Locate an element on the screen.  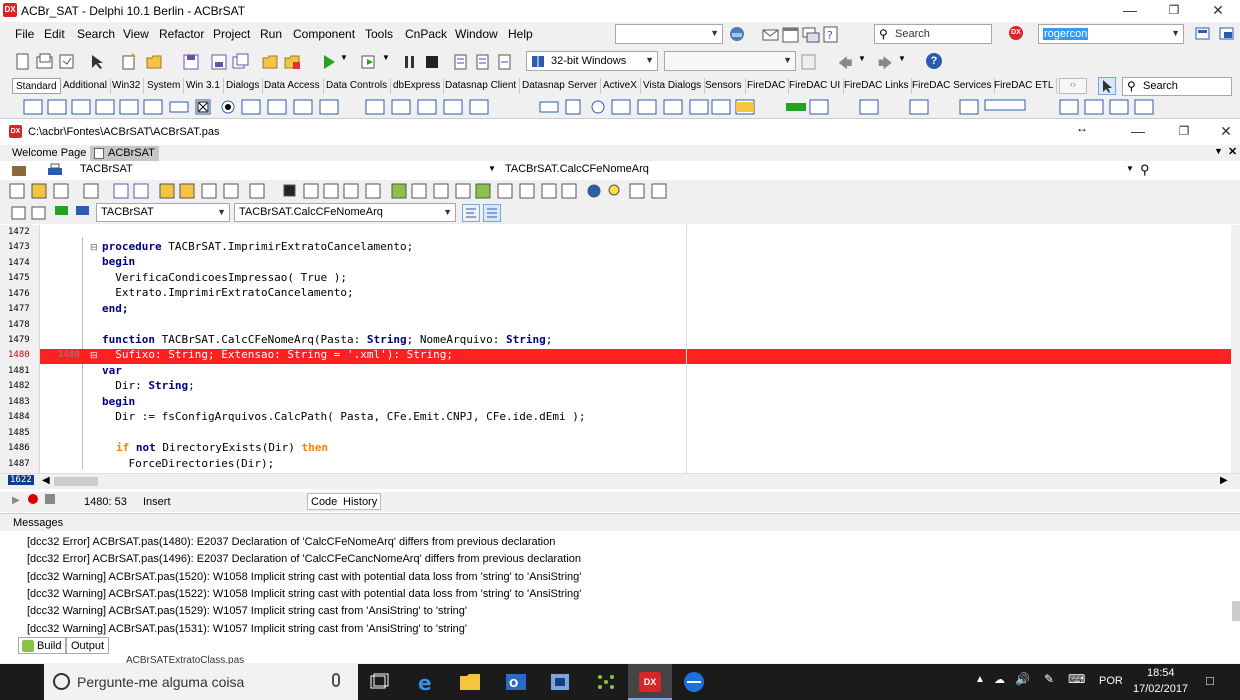
menu-view: View is located at coordinates (136, 34).